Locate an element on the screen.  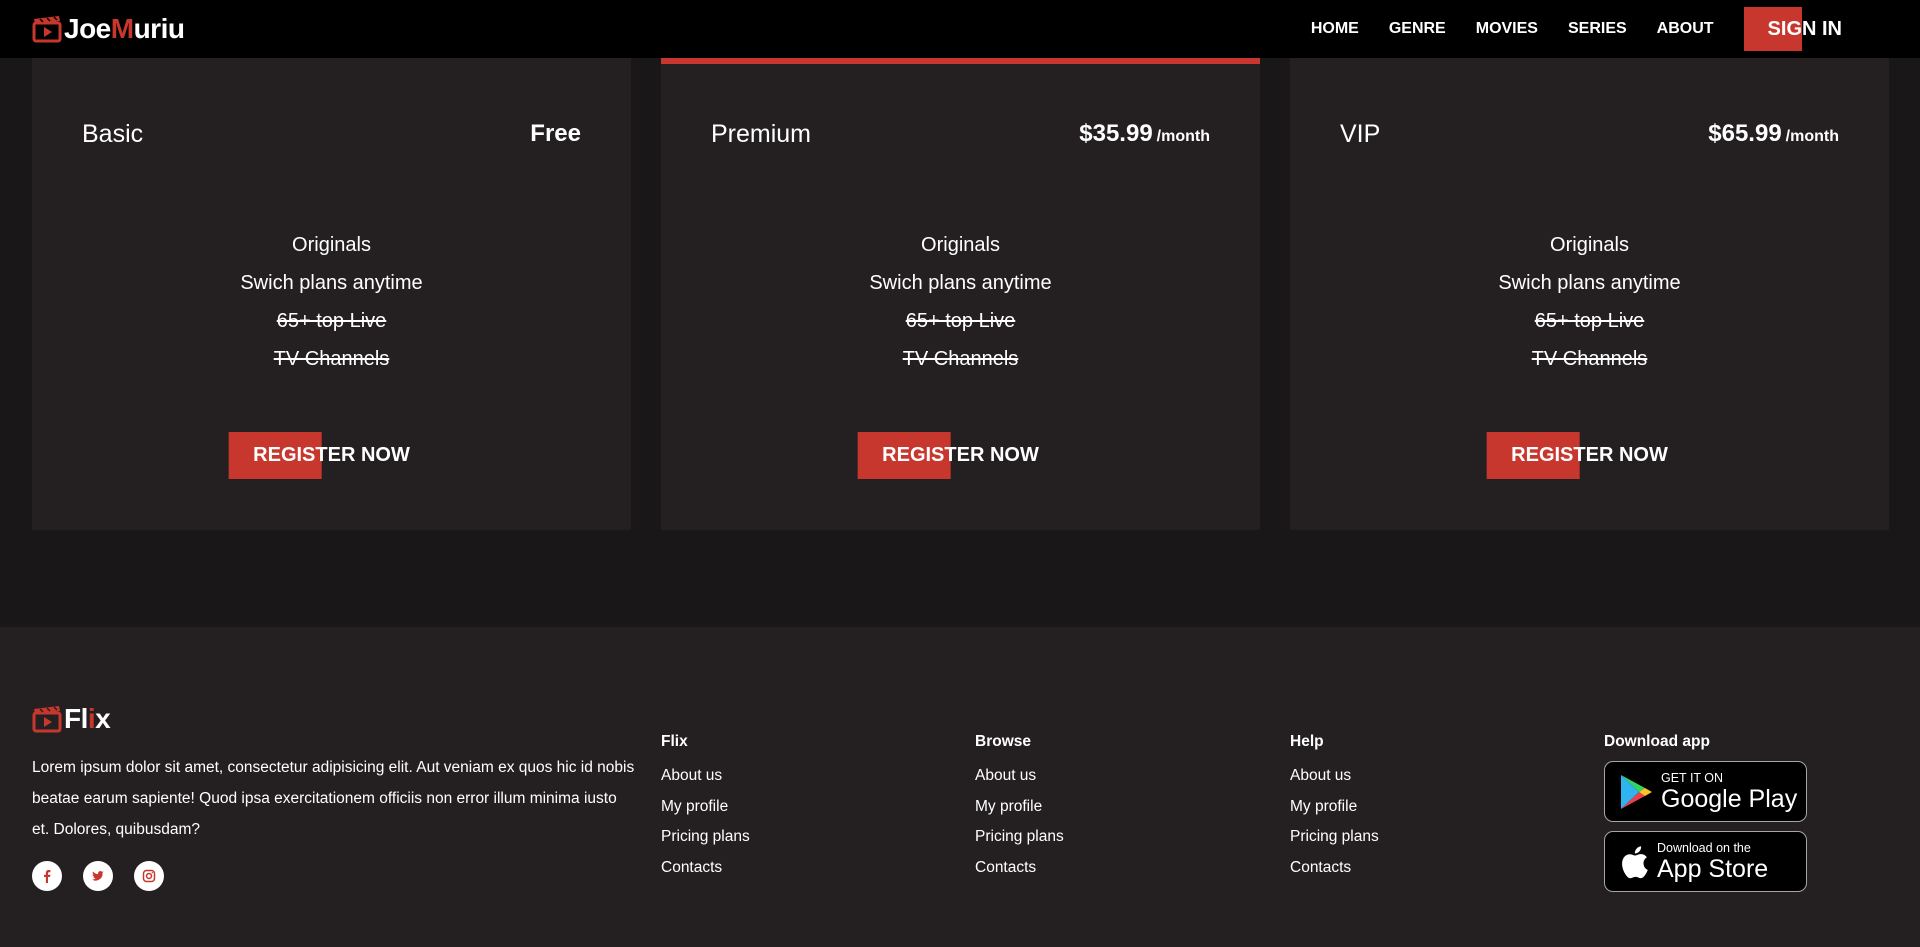
plan-name: VIP is located at coordinates (1360, 134).